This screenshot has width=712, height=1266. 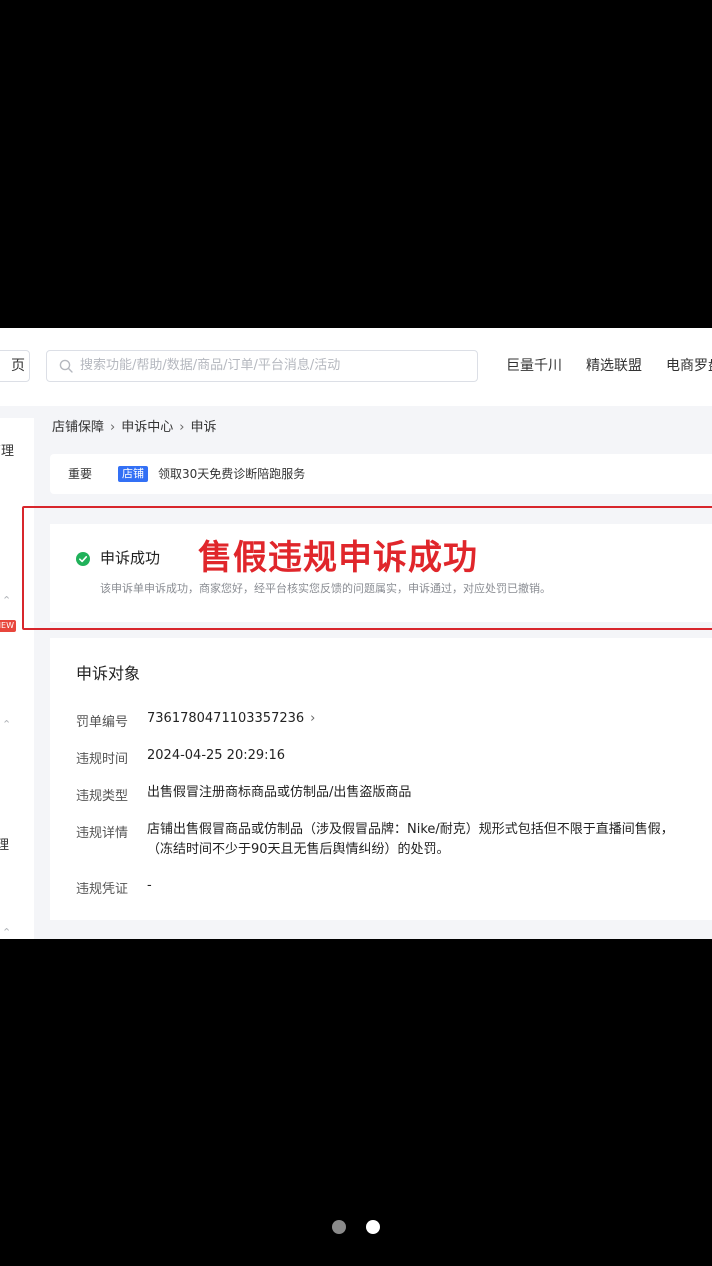 I want to click on breadcrumb-store-protection: 店铺保障, so click(x=78, y=427).